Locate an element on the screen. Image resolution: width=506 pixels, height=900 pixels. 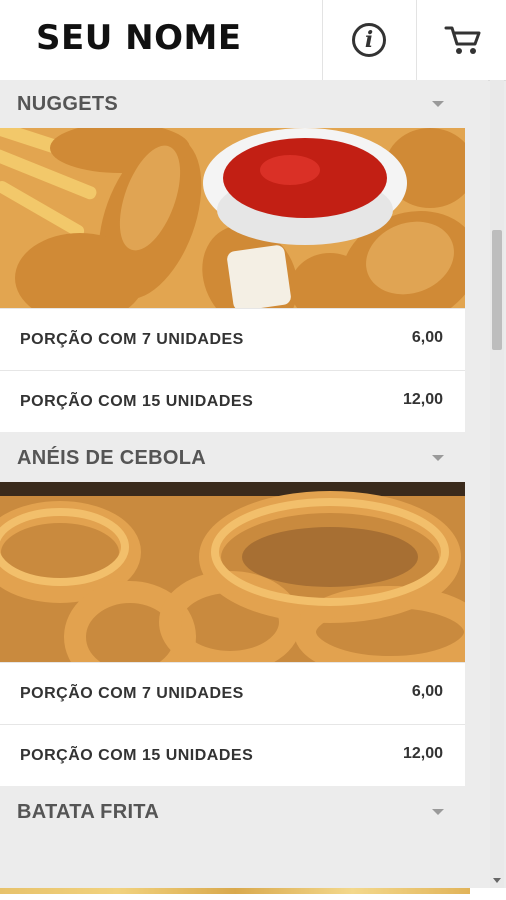
fries-photo is located at coordinates (235, 891).